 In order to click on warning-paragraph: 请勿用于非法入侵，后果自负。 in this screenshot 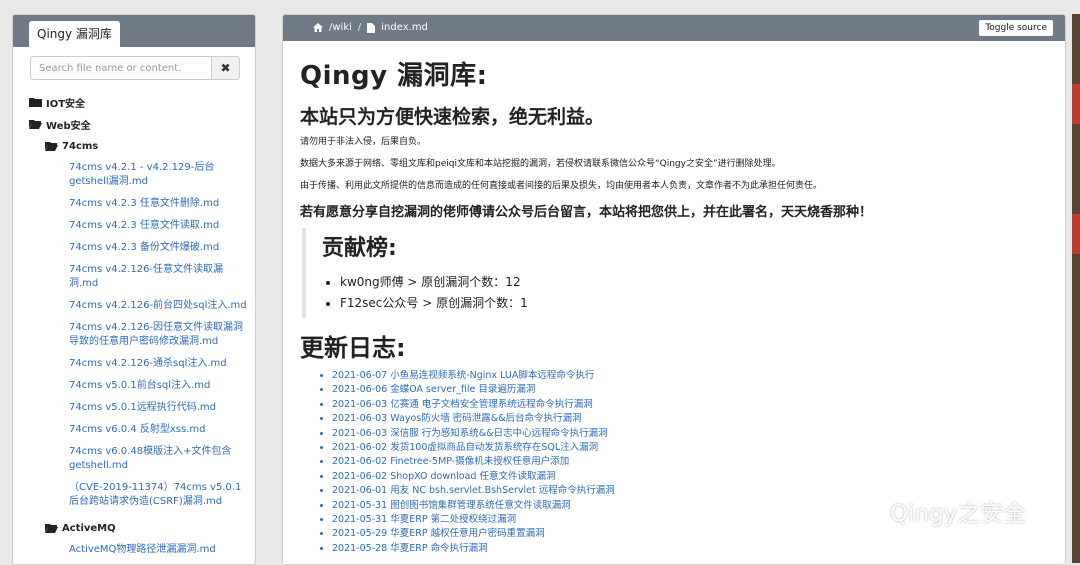, I will do `click(363, 142)`.